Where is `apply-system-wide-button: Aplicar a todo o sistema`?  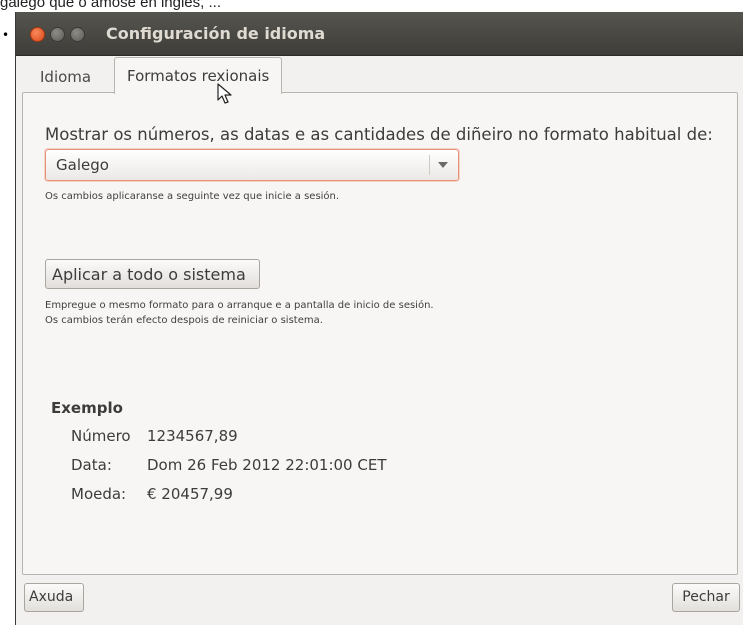
apply-system-wide-button: Aplicar a todo o sistema is located at coordinates (152, 274).